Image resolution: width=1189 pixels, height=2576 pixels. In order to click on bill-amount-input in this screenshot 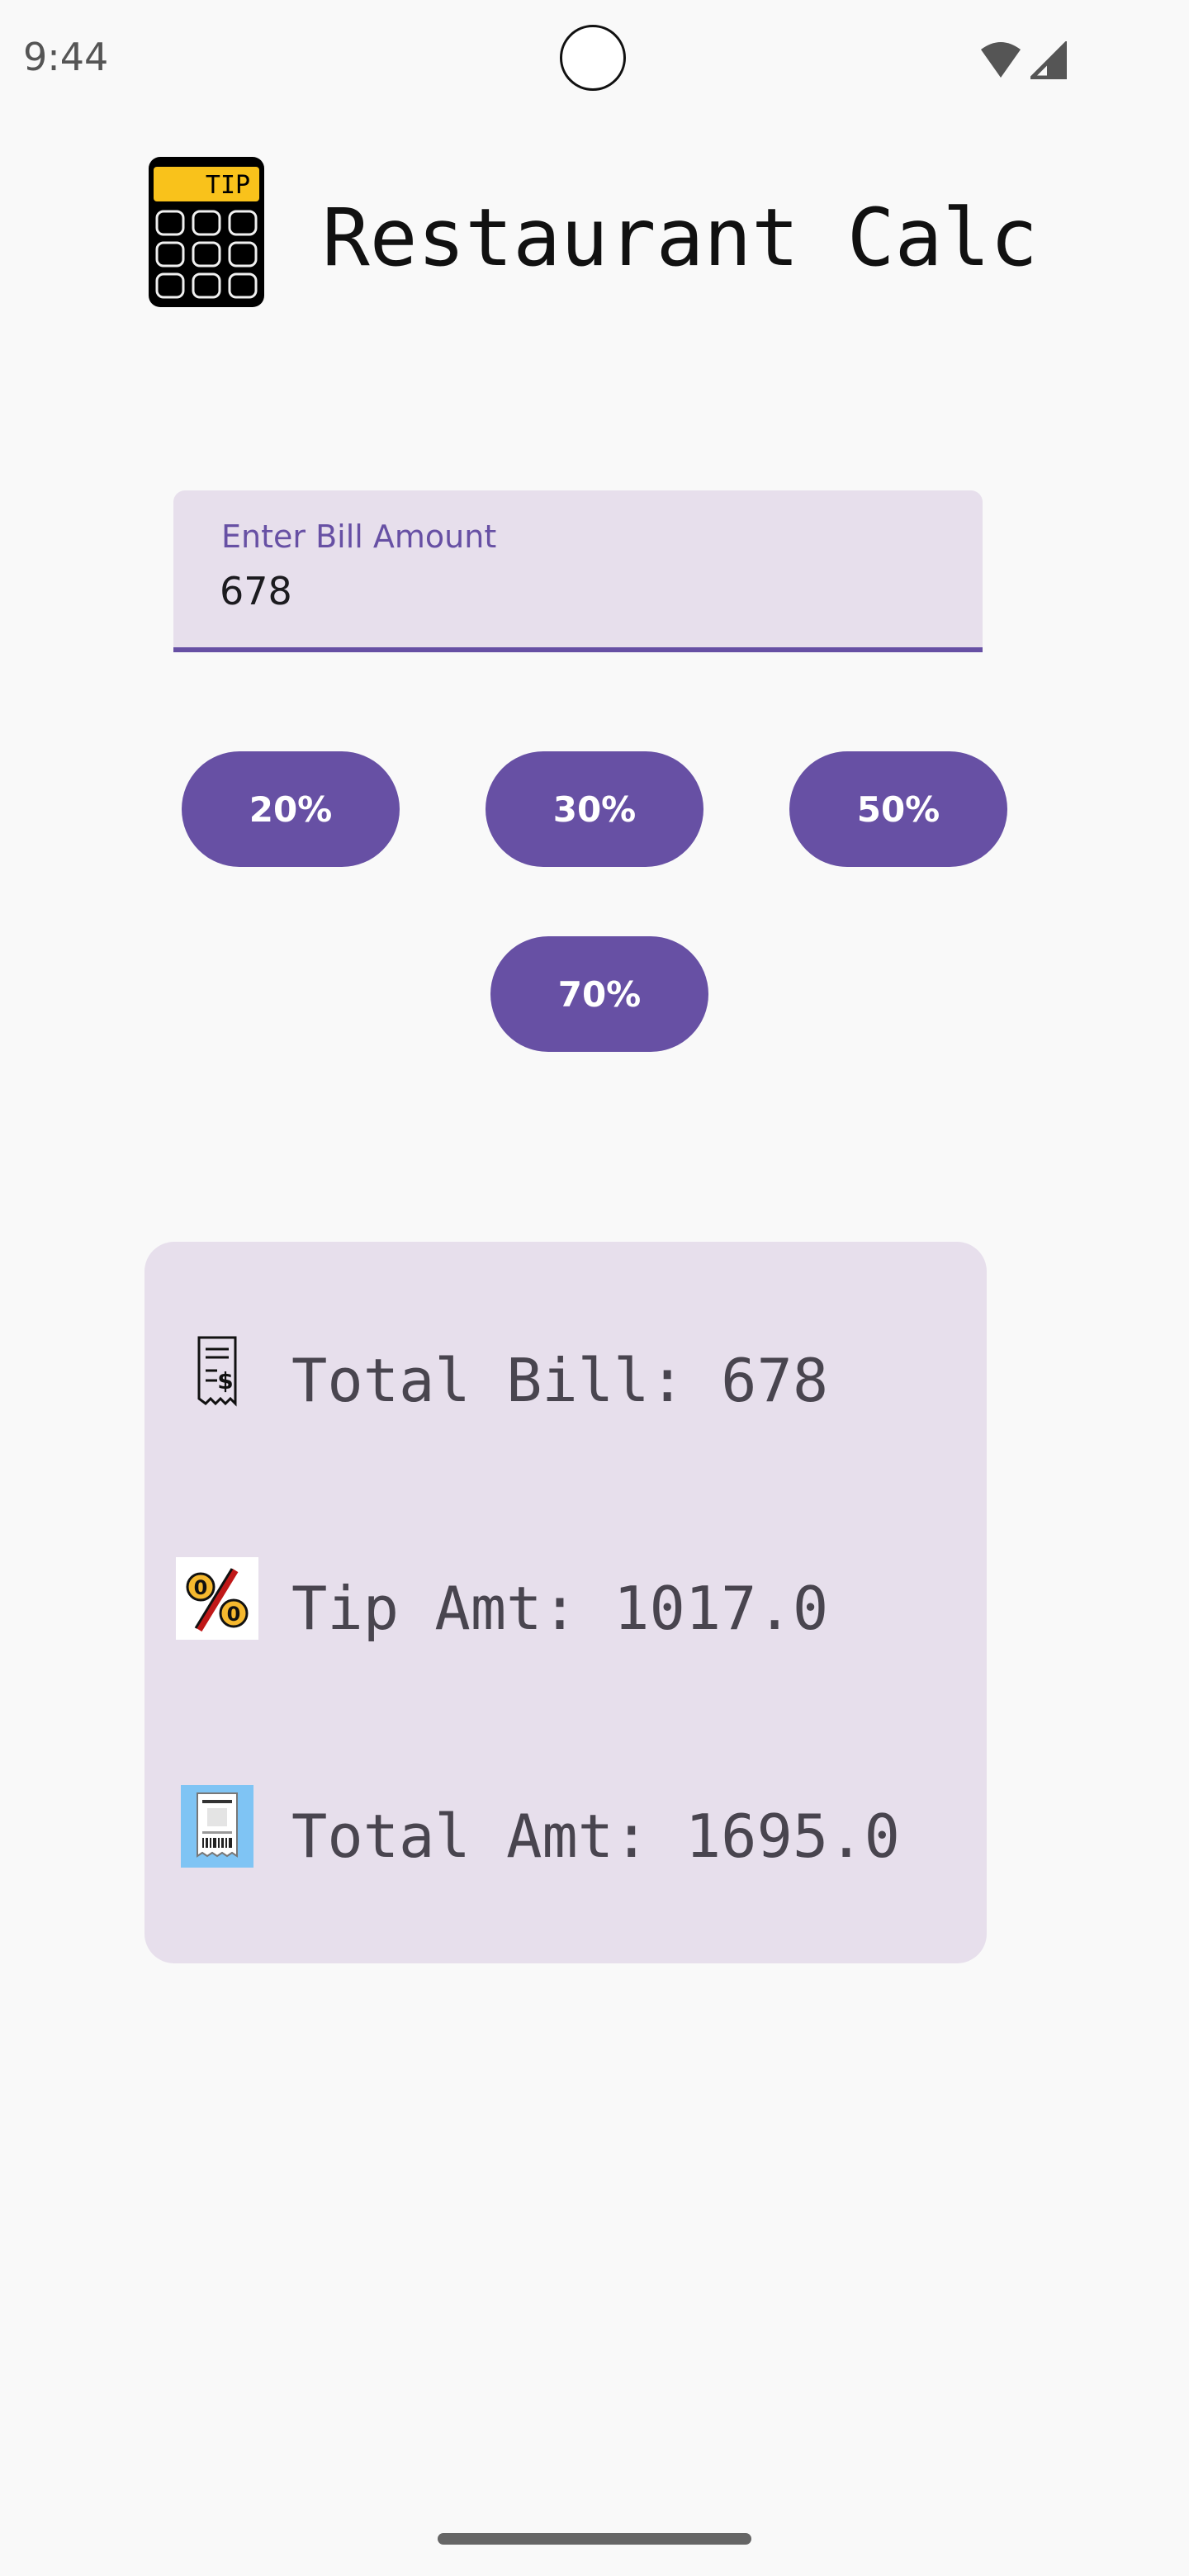, I will do `click(575, 591)`.